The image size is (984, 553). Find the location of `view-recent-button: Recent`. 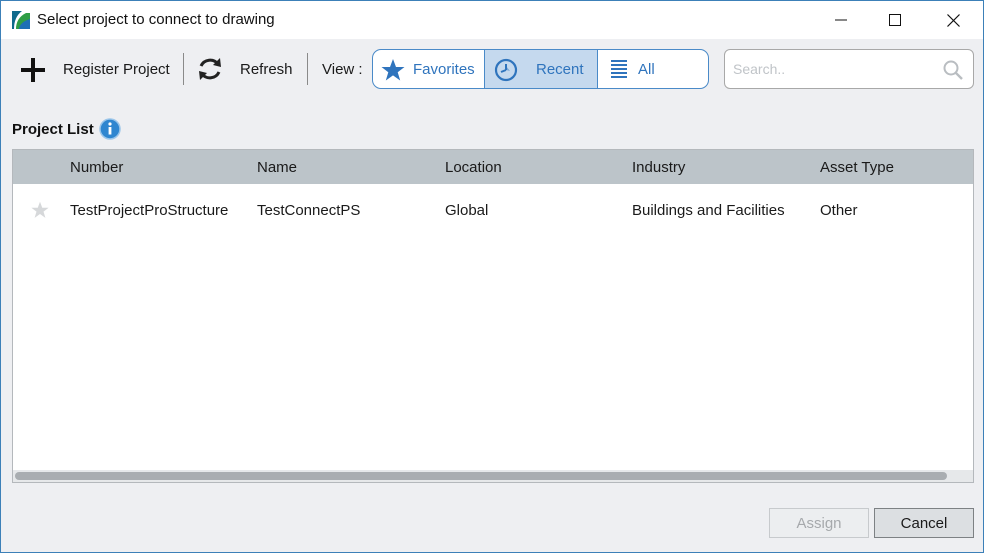

view-recent-button: Recent is located at coordinates (541, 69).